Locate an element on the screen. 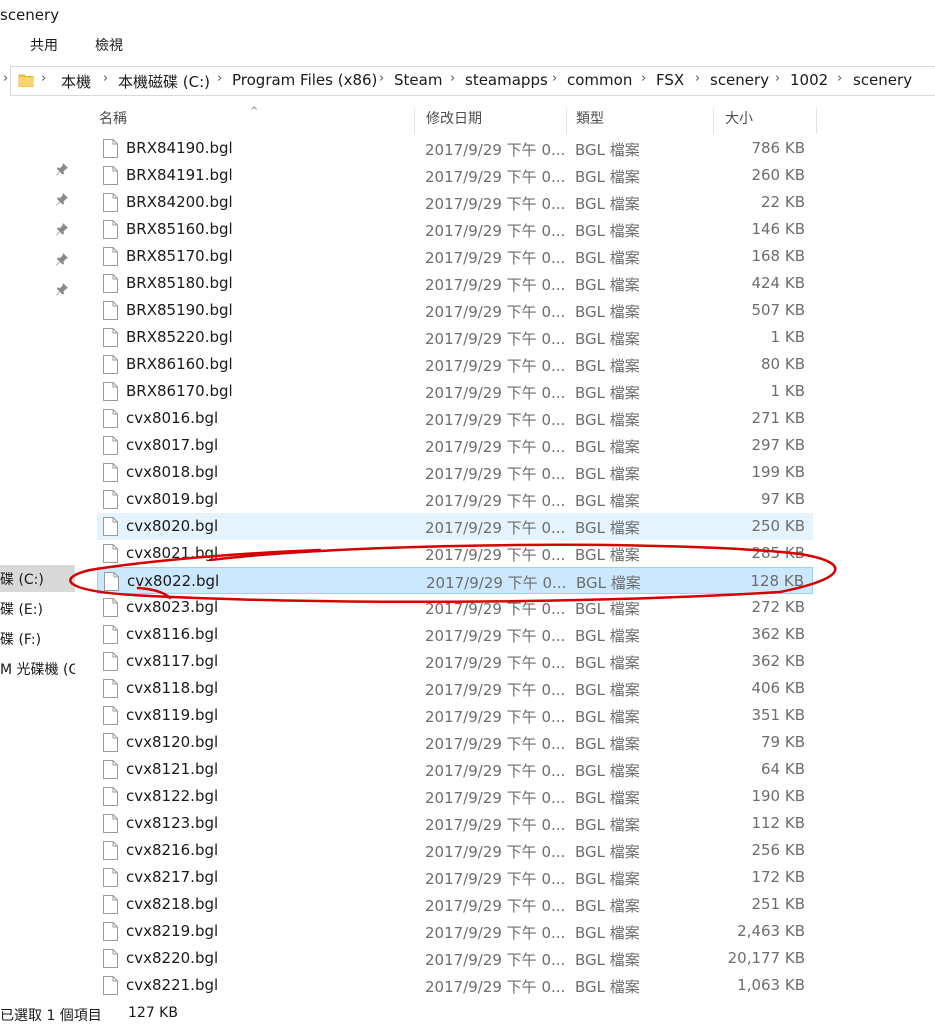  breadcrumb-scenery: scenery is located at coordinates (739, 80).